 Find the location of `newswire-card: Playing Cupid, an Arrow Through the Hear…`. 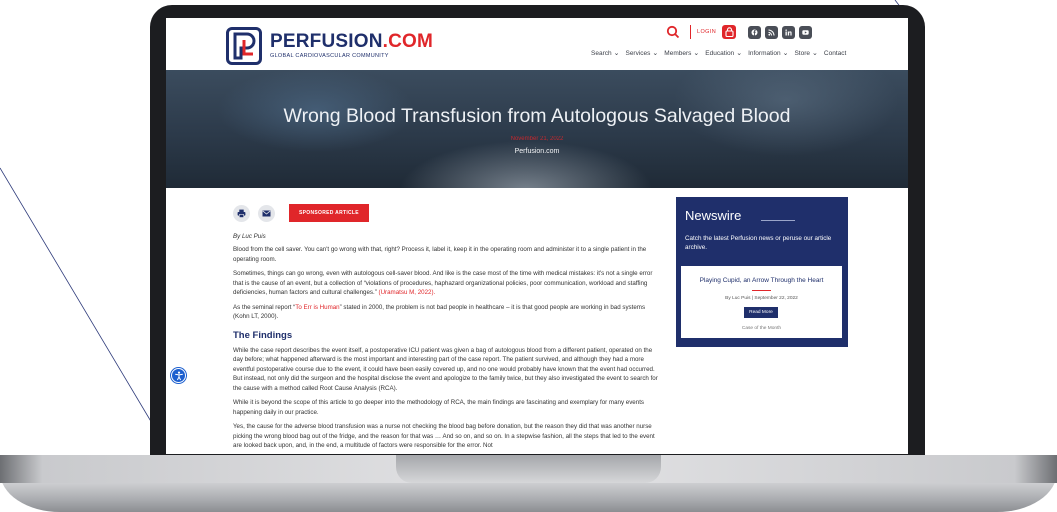

newswire-card: Playing Cupid, an Arrow Through the Hear… is located at coordinates (761, 302).